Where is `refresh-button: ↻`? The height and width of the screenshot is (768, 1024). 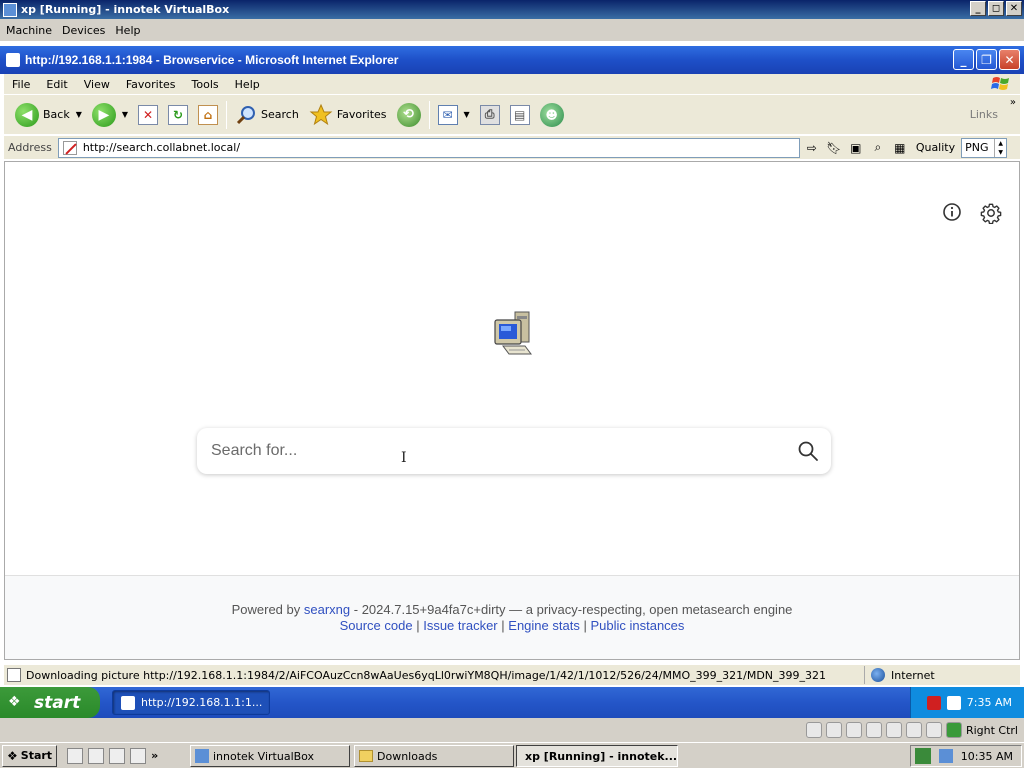
refresh-button: ↻ is located at coordinates (178, 115).